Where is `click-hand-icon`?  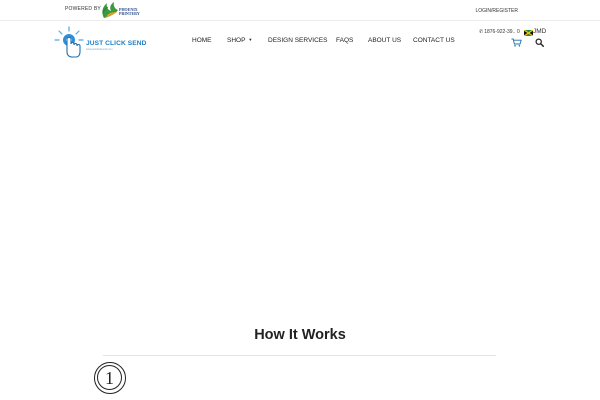 click-hand-icon is located at coordinates (69, 42).